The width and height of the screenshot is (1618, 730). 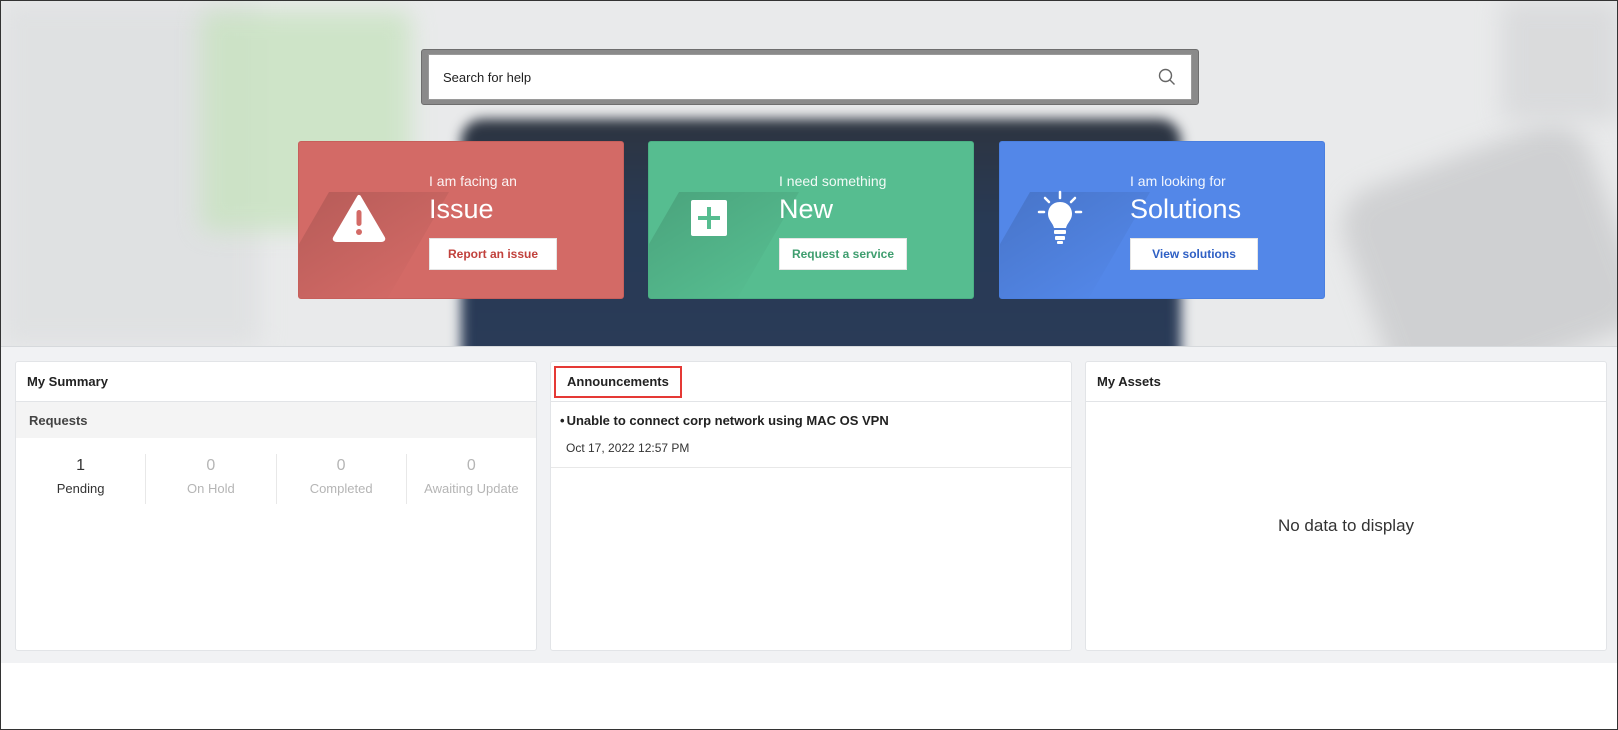 I want to click on stat-pending: 1 Pending, so click(x=81, y=479).